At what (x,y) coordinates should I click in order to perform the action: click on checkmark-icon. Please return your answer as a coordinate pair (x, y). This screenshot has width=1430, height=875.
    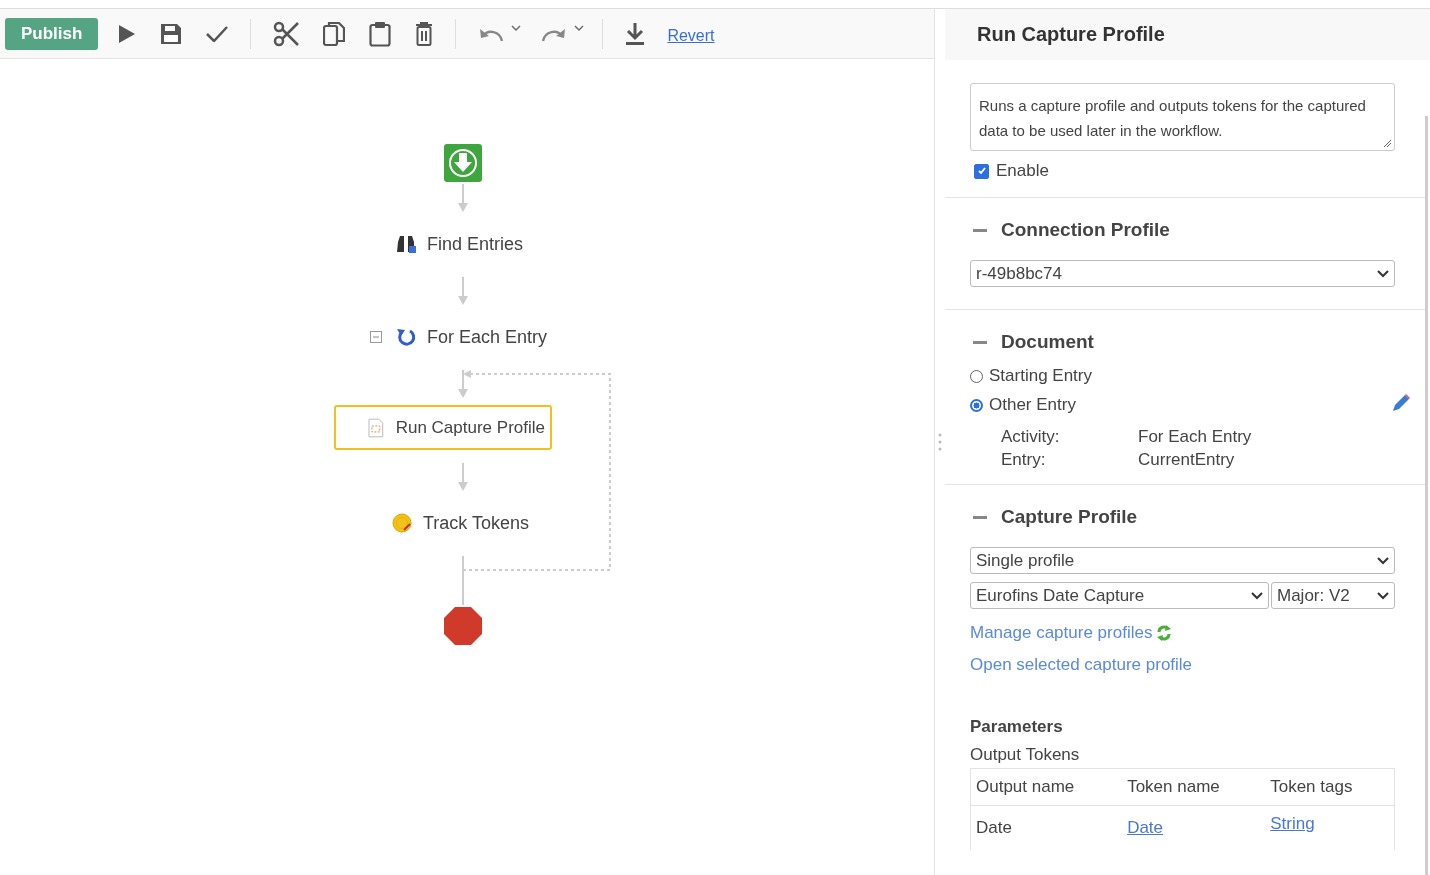
    Looking at the image, I should click on (981, 171).